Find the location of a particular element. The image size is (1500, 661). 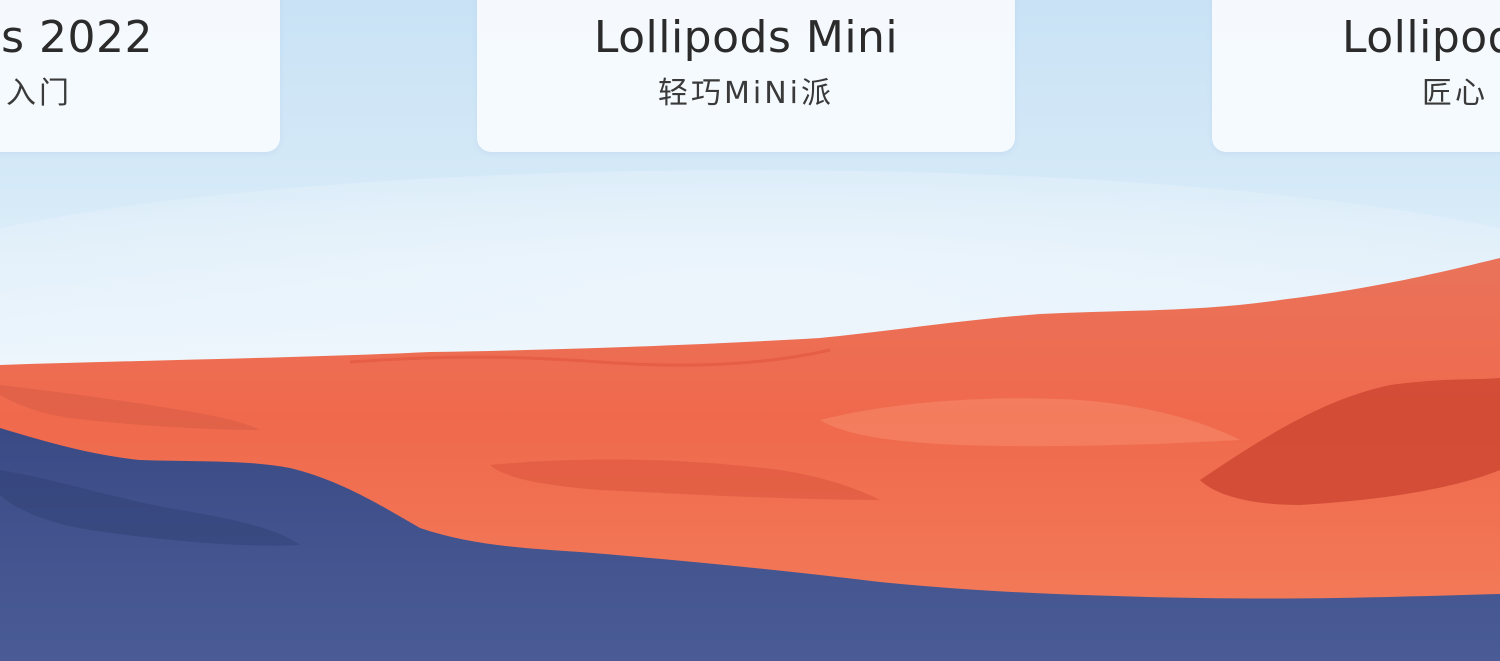

product-title: Lollipod is located at coordinates (1421, 37).